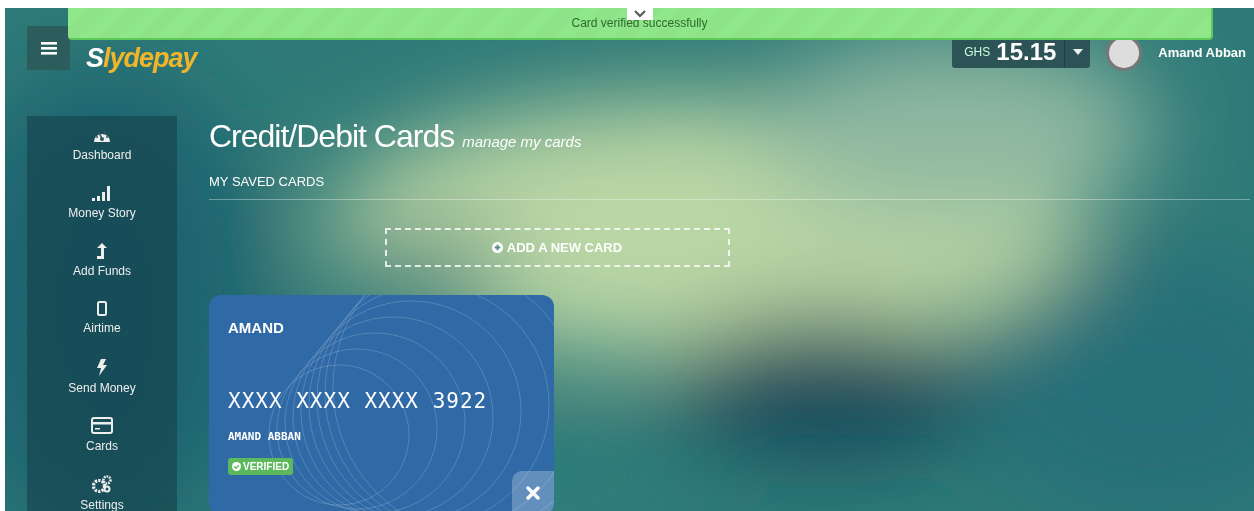  I want to click on sidebar-item: Airtime, so click(102, 327).